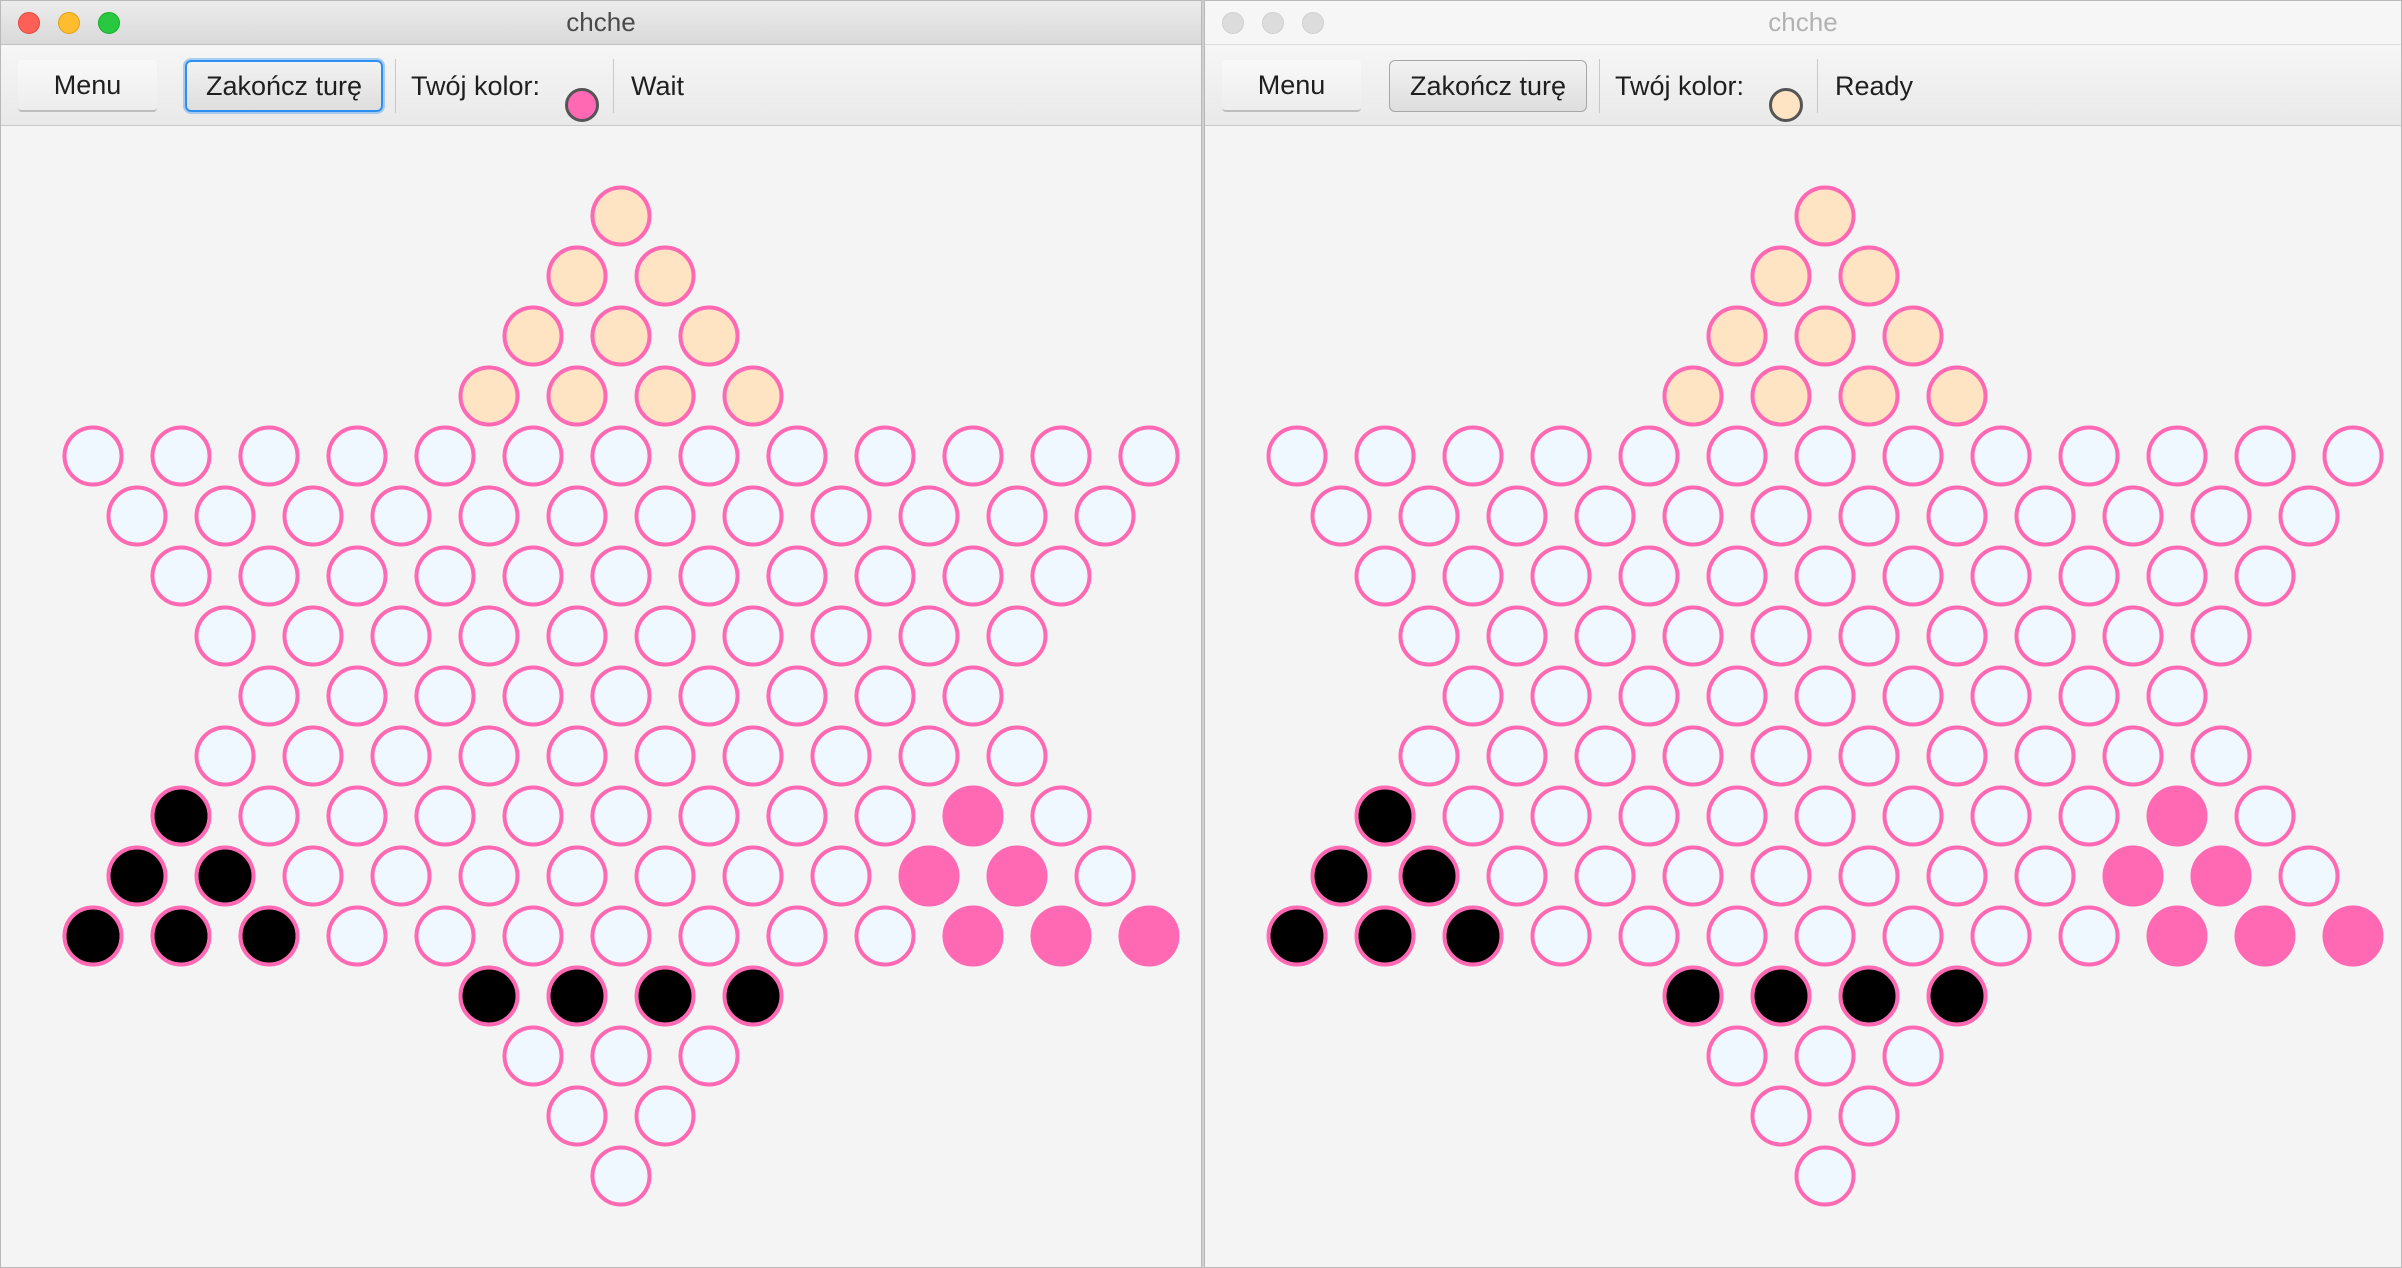 Image resolution: width=2402 pixels, height=1268 pixels. Describe the element at coordinates (1291, 86) in the screenshot. I see `menu-button: Menu` at that location.